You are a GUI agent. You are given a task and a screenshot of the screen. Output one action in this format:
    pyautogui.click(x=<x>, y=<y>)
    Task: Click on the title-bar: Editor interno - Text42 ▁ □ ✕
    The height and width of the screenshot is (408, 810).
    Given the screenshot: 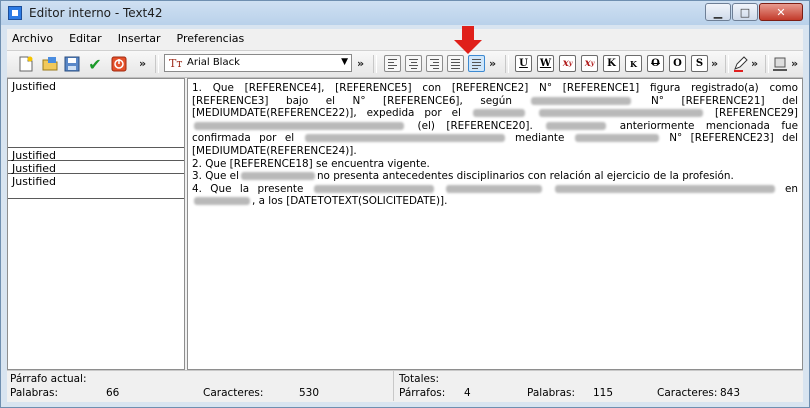 What is the action you would take?
    pyautogui.click(x=405, y=13)
    